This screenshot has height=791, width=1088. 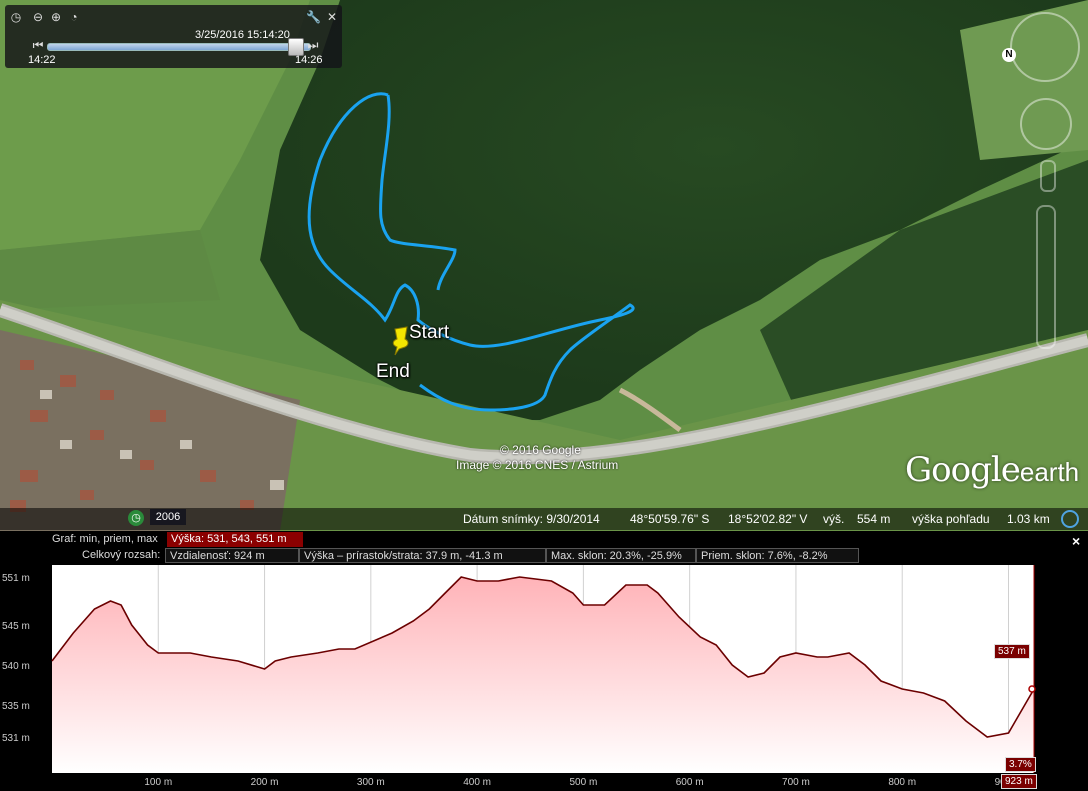 I want to click on slider-start-time: 14:22, so click(x=42, y=60).